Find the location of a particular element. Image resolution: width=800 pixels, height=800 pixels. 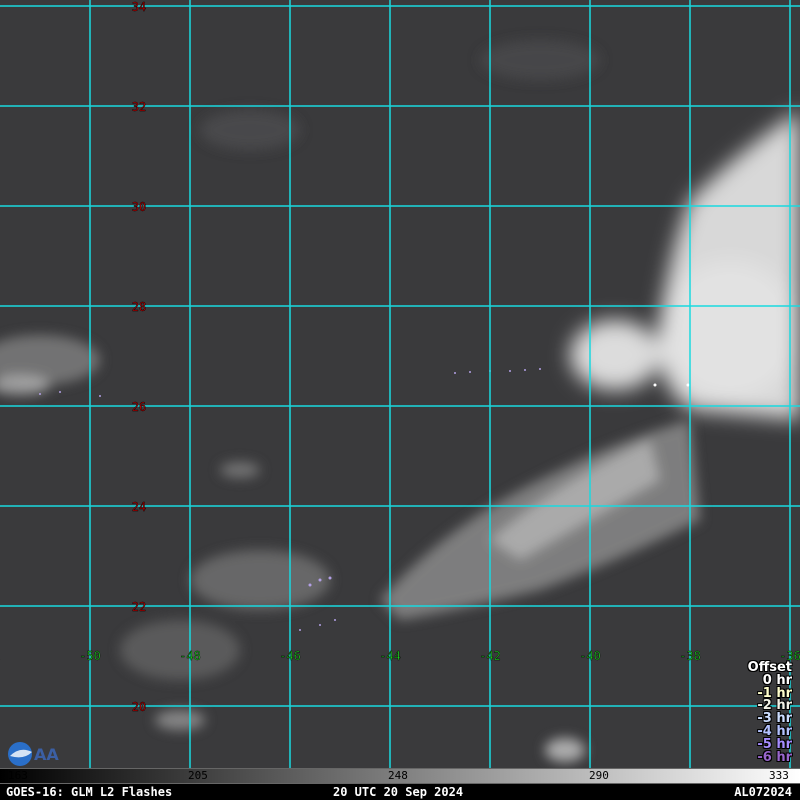

latitude-label: 20 is located at coordinates (139, 707).